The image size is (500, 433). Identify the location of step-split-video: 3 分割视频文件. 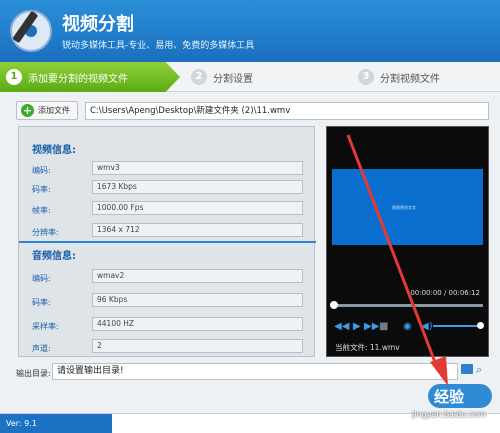
(426, 77).